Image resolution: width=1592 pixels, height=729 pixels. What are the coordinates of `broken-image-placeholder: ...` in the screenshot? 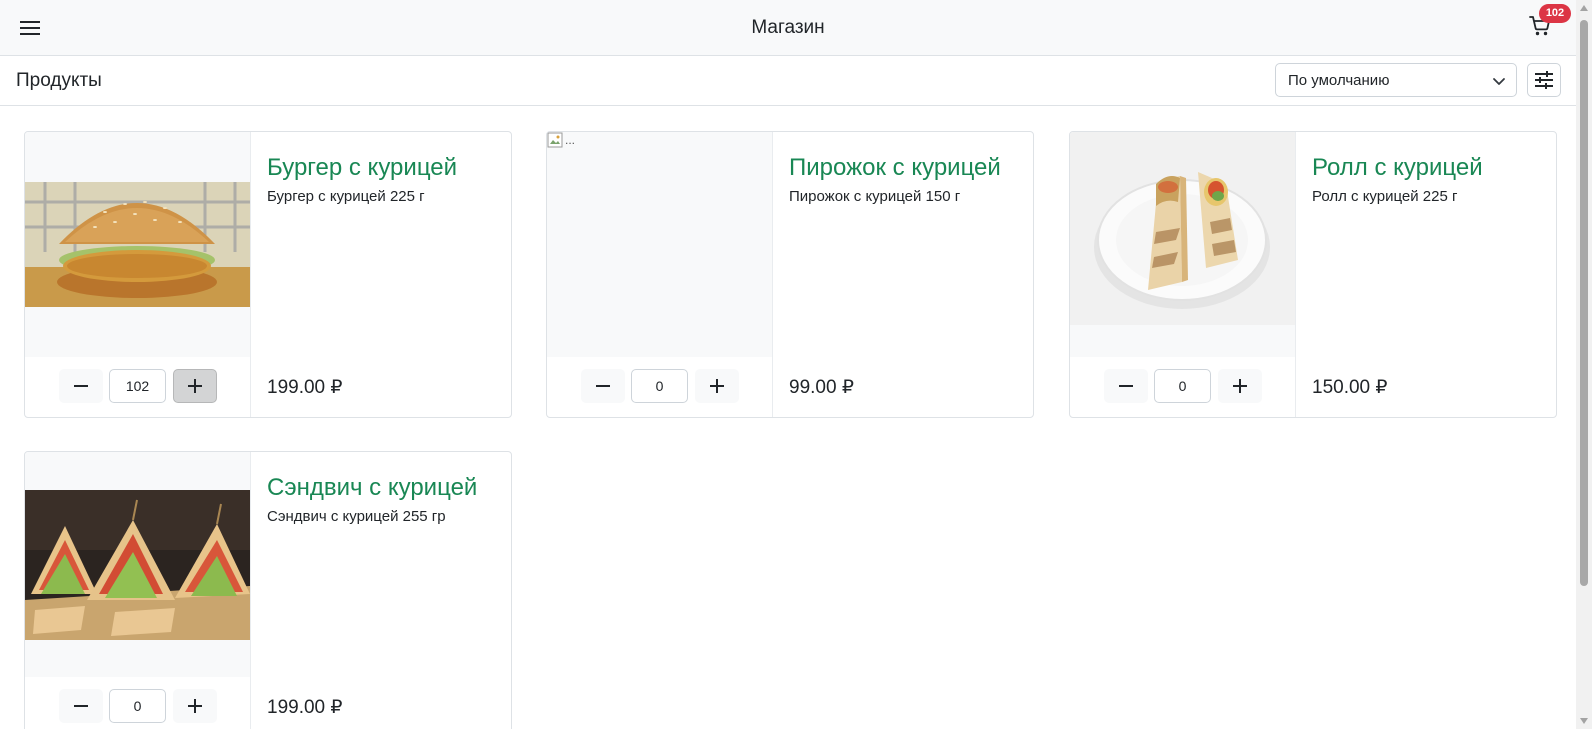 It's located at (561, 140).